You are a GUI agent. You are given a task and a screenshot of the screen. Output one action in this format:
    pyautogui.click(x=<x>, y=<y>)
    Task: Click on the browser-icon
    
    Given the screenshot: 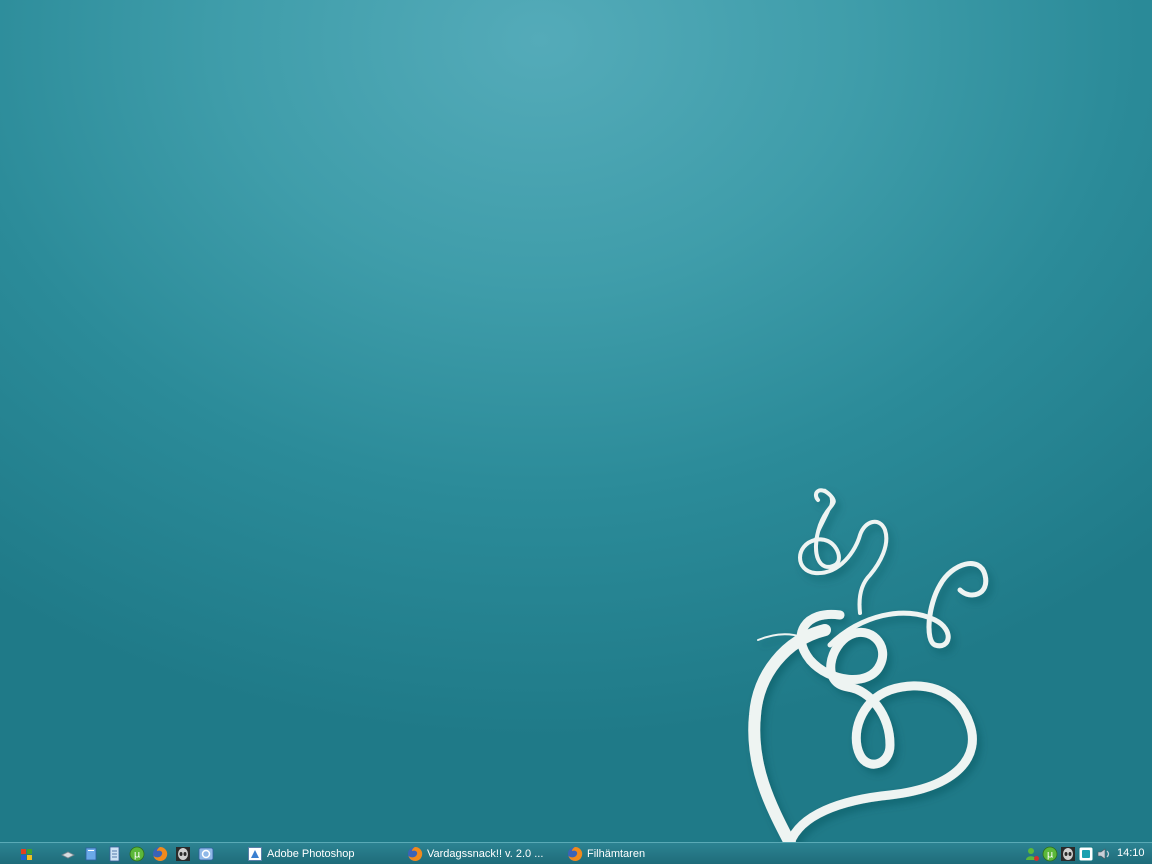 What is the action you would take?
    pyautogui.click(x=206, y=854)
    